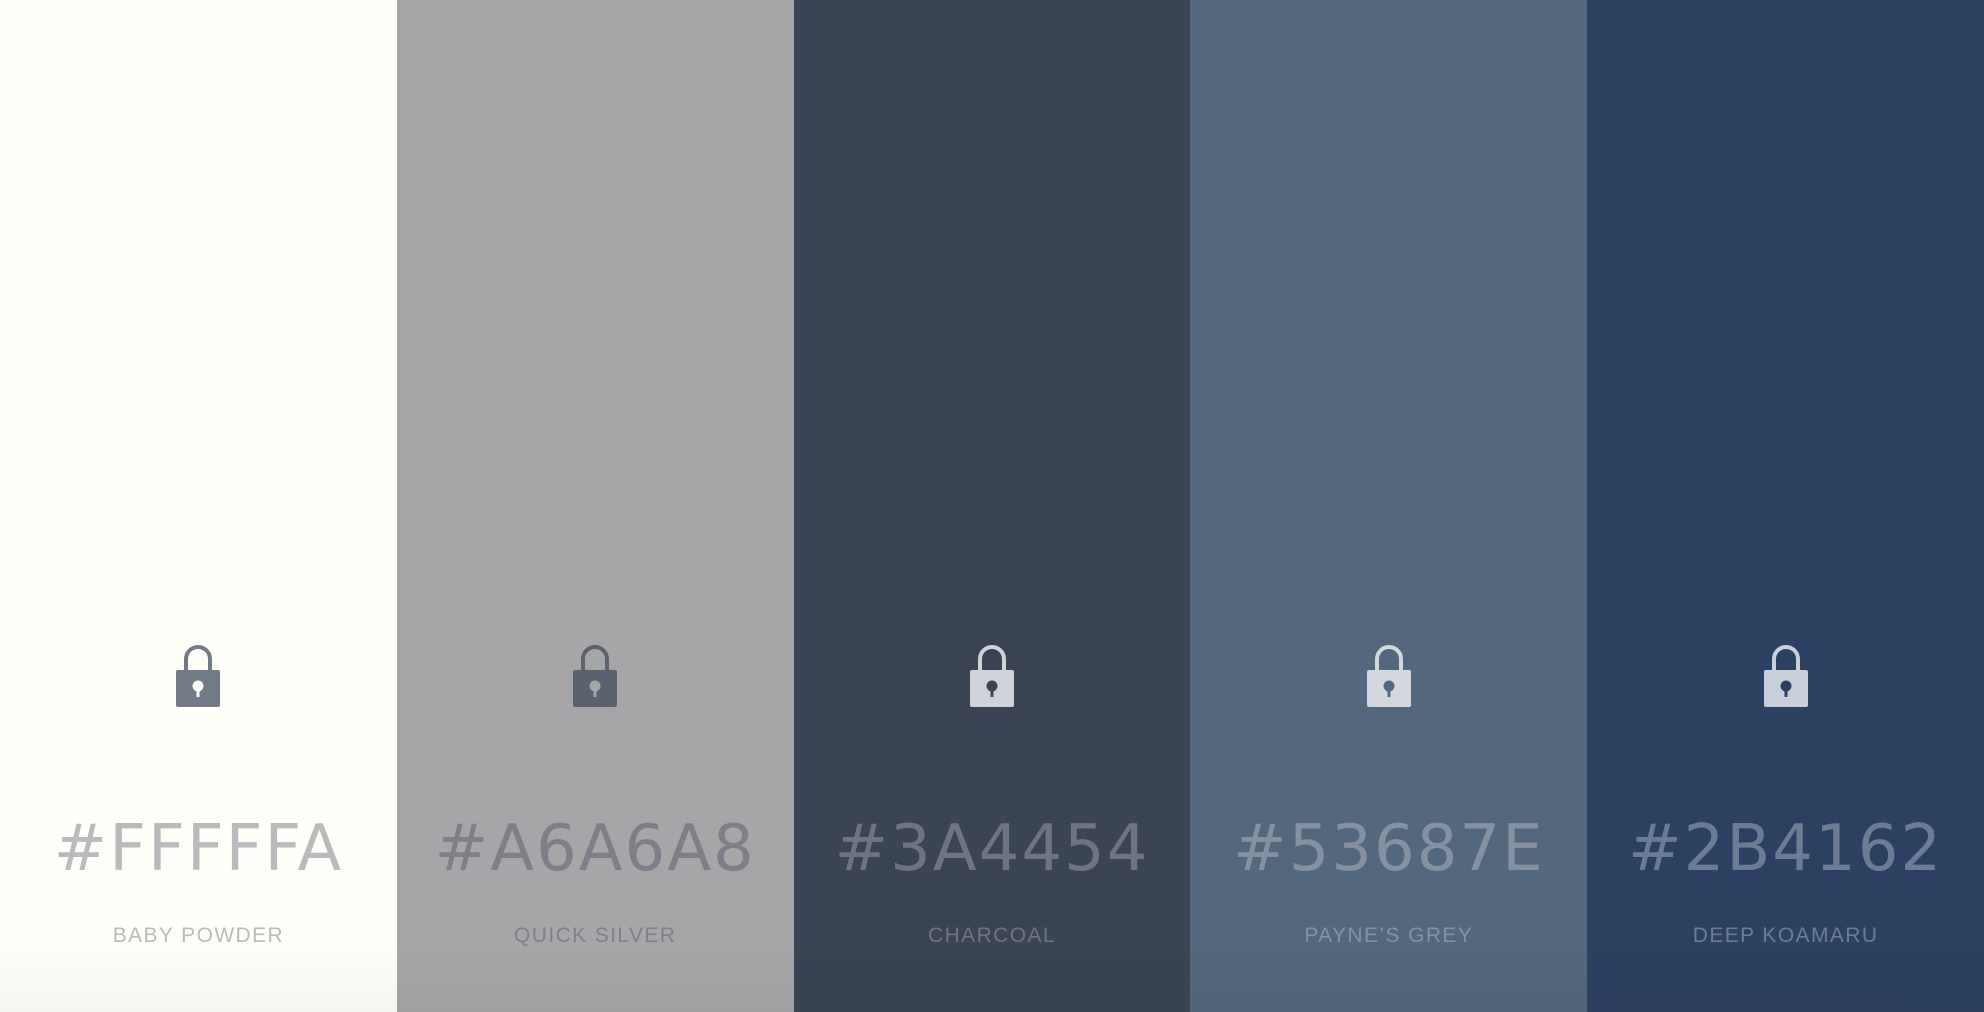 Image resolution: width=1984 pixels, height=1012 pixels. I want to click on color-name: DEEP KOAMARU, so click(1785, 936).